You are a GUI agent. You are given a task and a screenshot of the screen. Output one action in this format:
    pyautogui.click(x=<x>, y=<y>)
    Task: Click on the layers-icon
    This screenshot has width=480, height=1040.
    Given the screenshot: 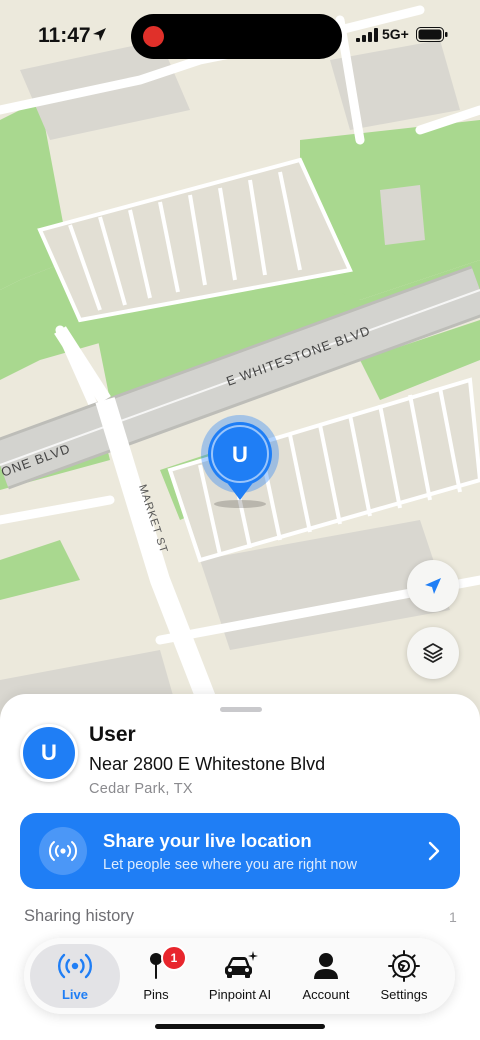 What is the action you would take?
    pyautogui.click(x=433, y=653)
    